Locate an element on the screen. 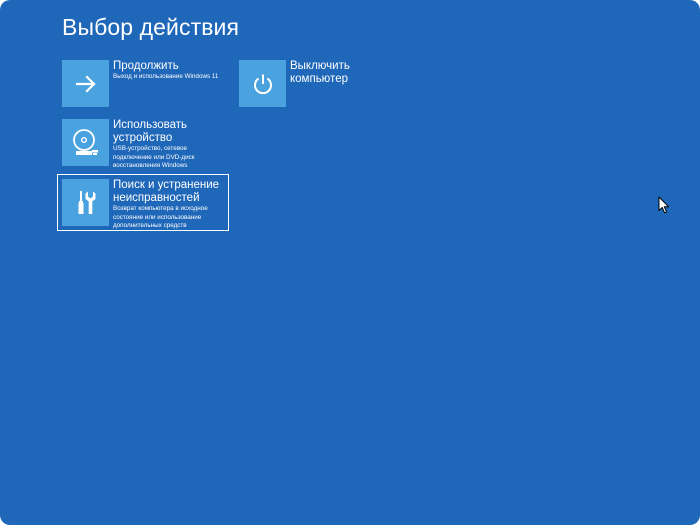  option-use-device-desc-line-1: USB-устройство, сетевое is located at coordinates (150, 148).